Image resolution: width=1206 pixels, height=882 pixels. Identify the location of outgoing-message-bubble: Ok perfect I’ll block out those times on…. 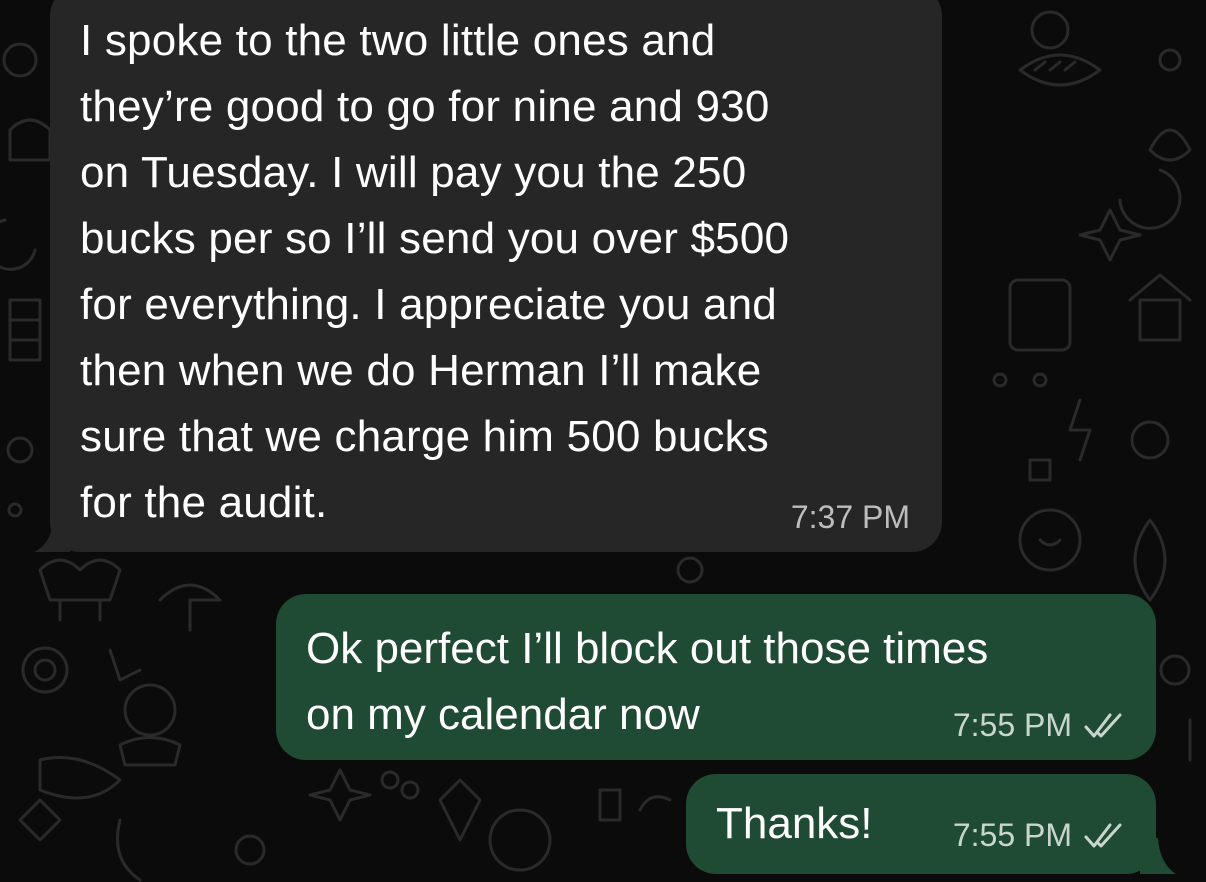
(716, 677).